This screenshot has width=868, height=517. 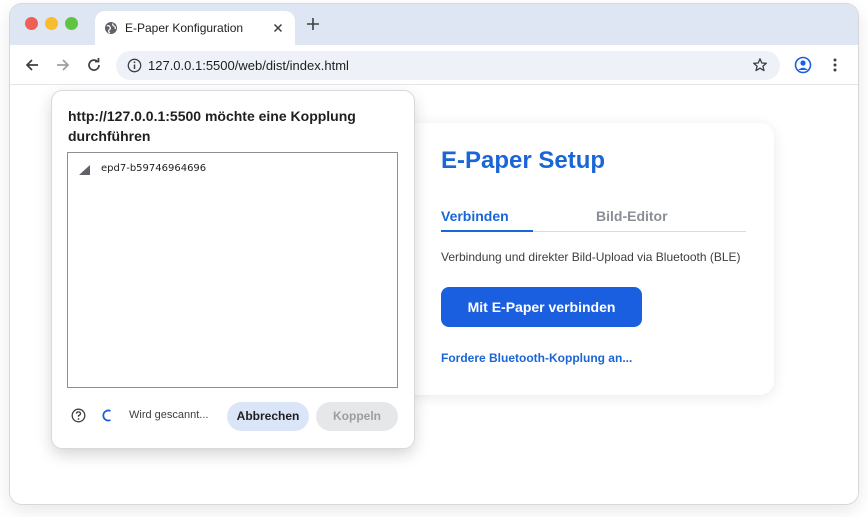 I want to click on device-name: epd7-b59746964696, so click(x=154, y=168).